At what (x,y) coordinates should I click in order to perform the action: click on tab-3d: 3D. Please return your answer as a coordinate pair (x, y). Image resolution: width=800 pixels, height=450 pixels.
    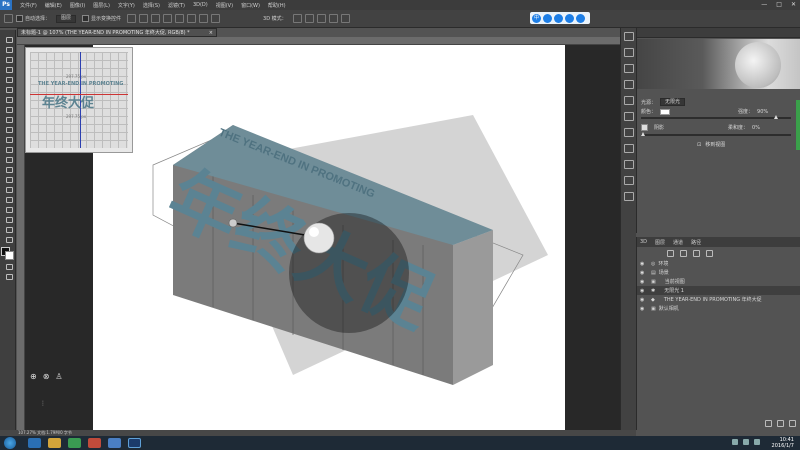
    Looking at the image, I should click on (643, 242).